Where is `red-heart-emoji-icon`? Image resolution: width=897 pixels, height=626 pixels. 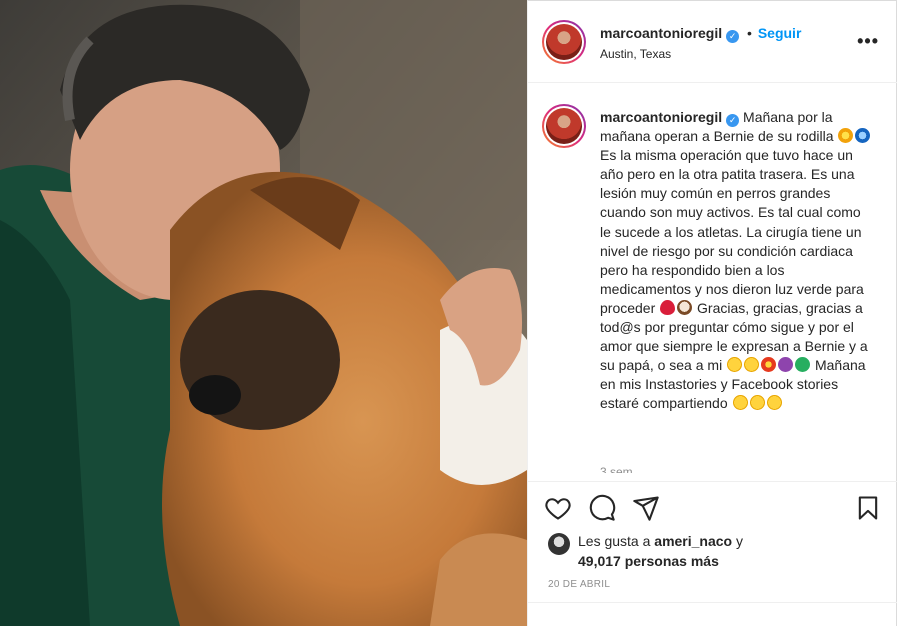 red-heart-emoji-icon is located at coordinates (668, 307).